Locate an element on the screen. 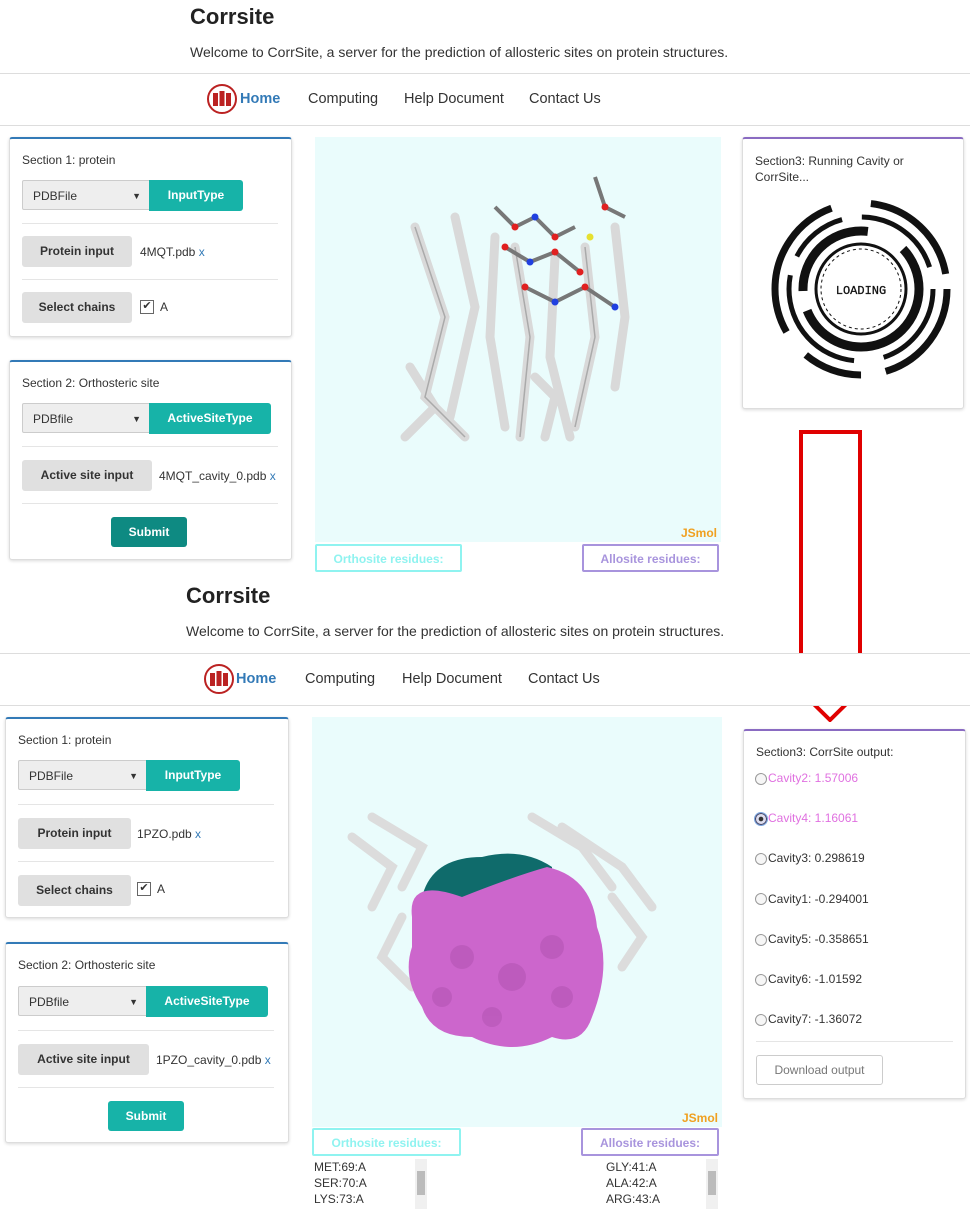  orthosite-residue-list: MET:69:A SER:70:A LYS:73:A is located at coordinates (340, 1183).